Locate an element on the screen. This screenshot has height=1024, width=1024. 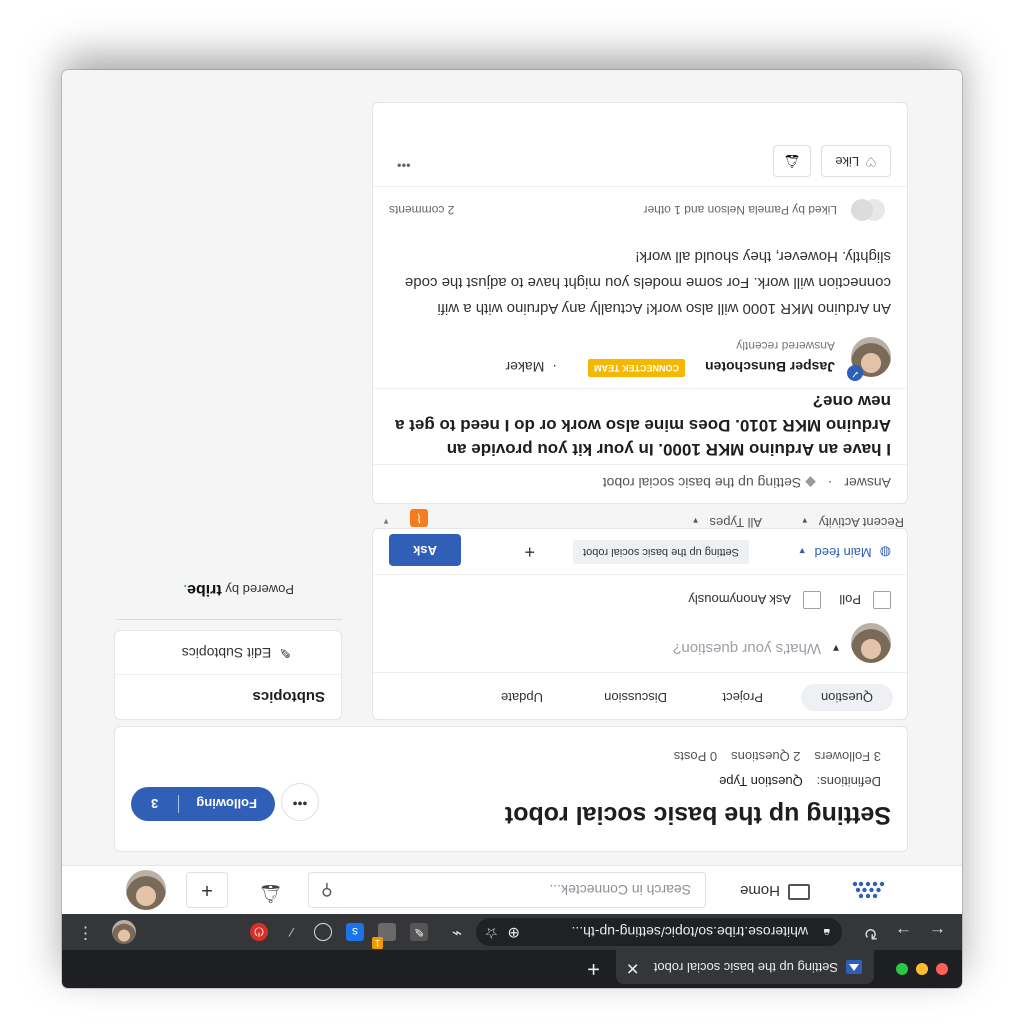
anonymous-checkbox: Ask Anonymously is located at coordinates (754, 600).